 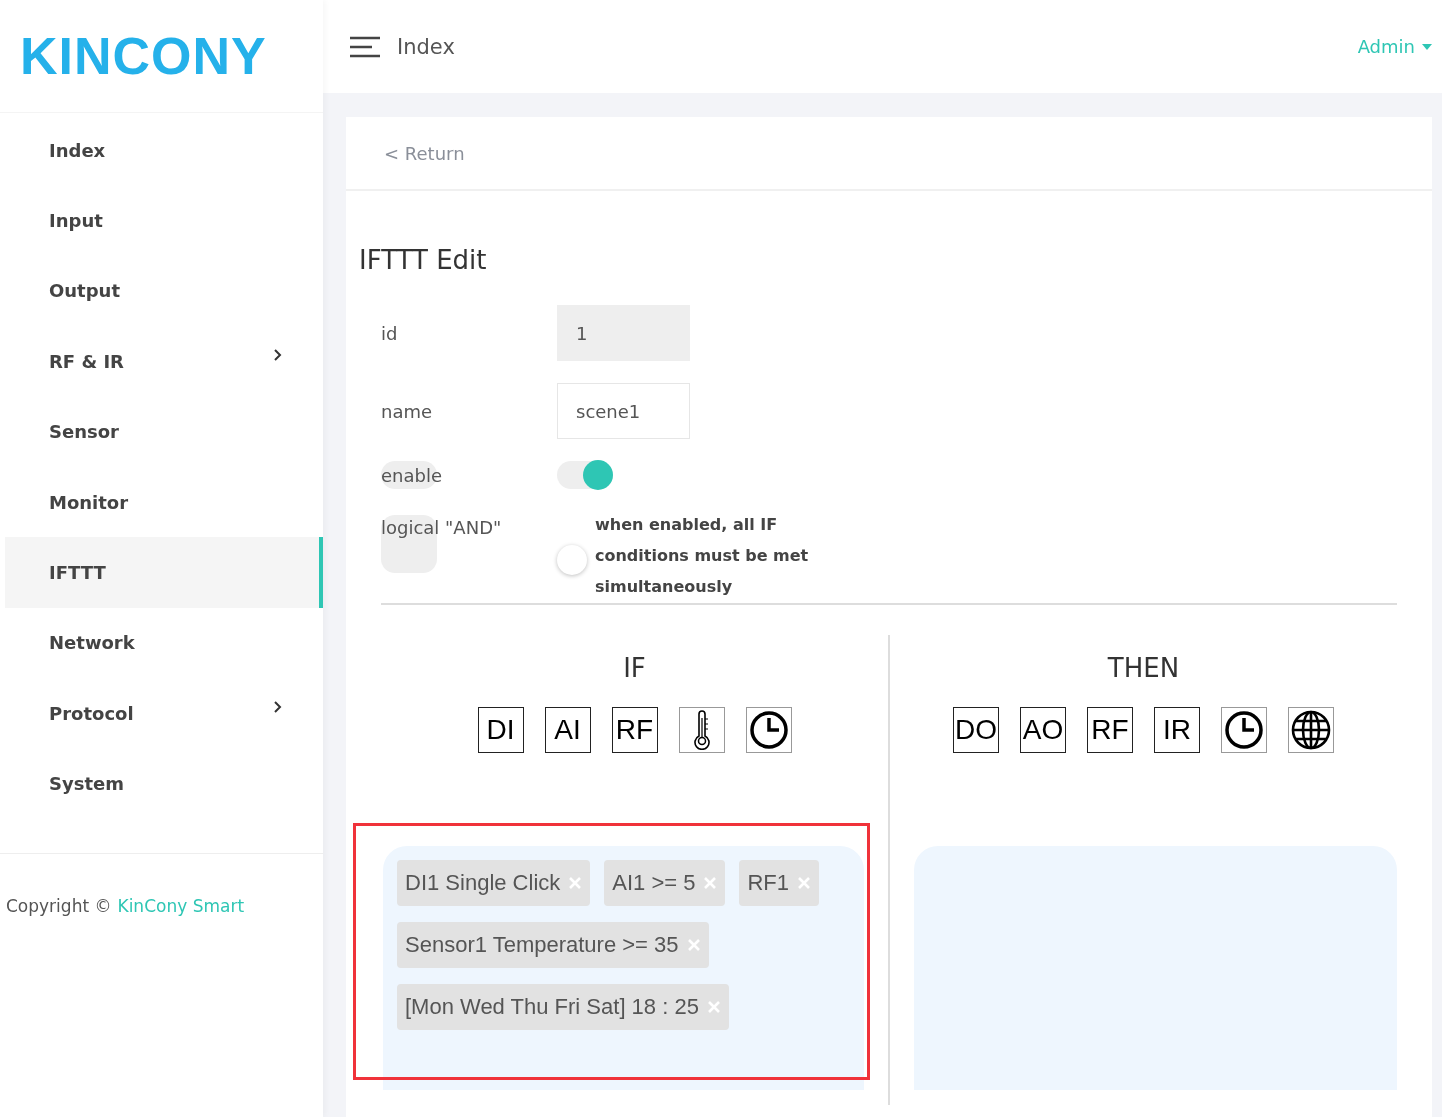 What do you see at coordinates (164, 643) in the screenshot?
I see `sidebar-item: Network` at bounding box center [164, 643].